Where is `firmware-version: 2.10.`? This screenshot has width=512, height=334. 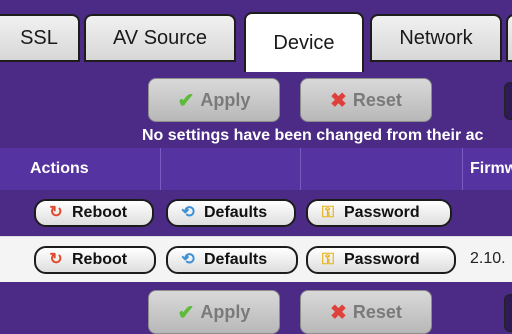 firmware-version: 2.10. is located at coordinates (488, 258).